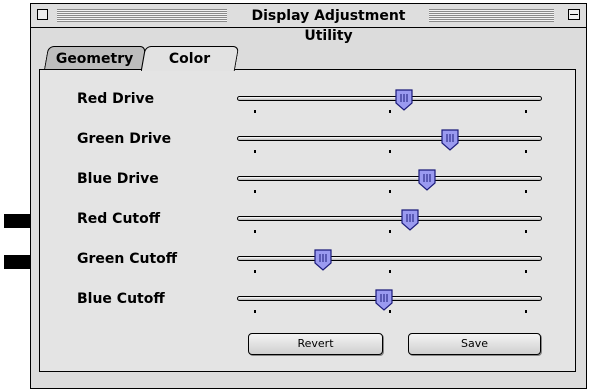 The image size is (589, 392). What do you see at coordinates (474, 344) in the screenshot?
I see `save-button: Save` at bounding box center [474, 344].